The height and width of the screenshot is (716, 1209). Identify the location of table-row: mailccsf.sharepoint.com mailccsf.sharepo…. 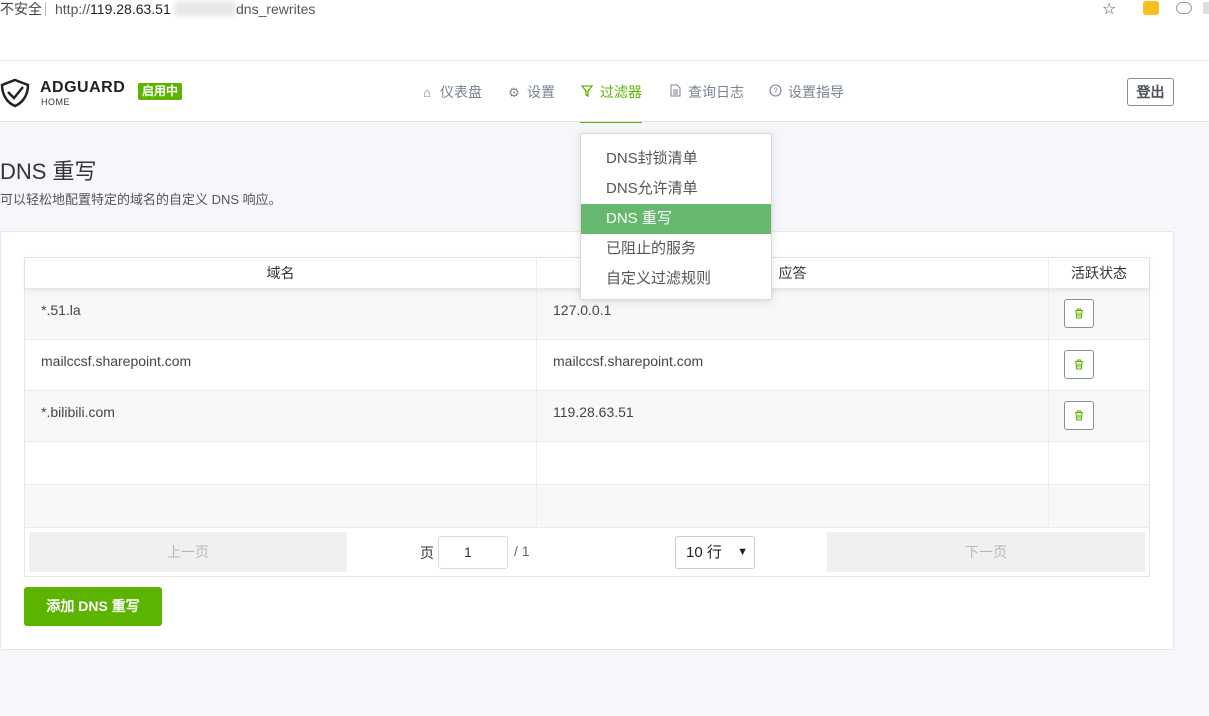
(587, 365).